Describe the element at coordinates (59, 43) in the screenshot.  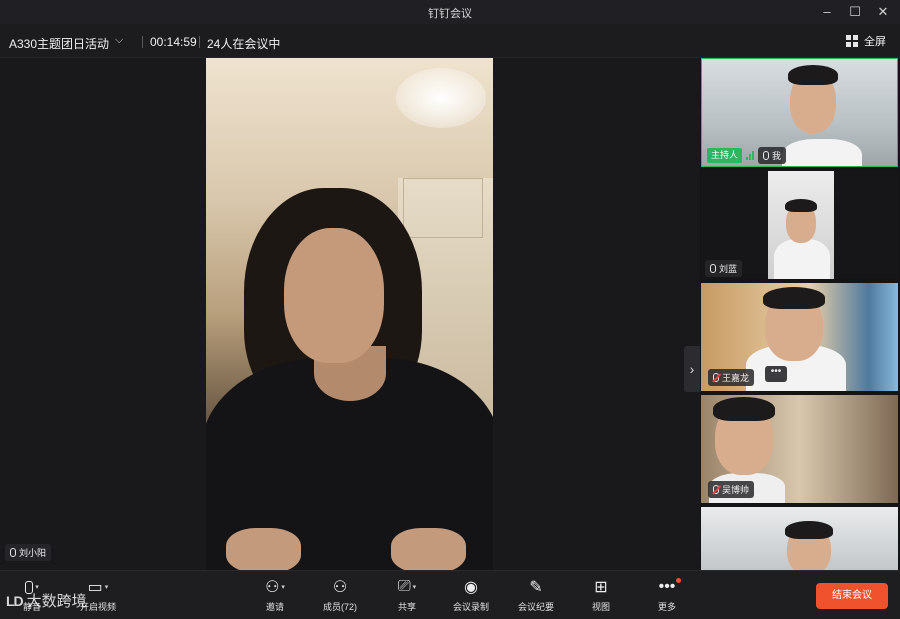
I see `meeting-name: A330主题团日活动` at that location.